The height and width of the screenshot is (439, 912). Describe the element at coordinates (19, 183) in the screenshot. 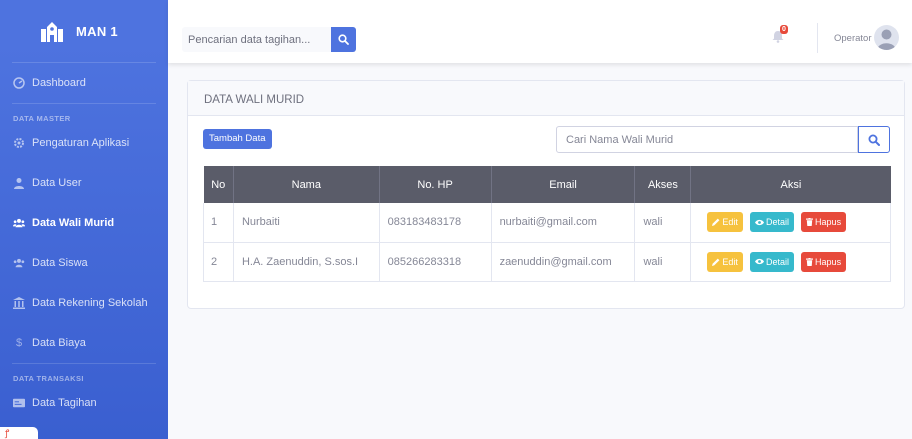

I see `user-icon` at that location.